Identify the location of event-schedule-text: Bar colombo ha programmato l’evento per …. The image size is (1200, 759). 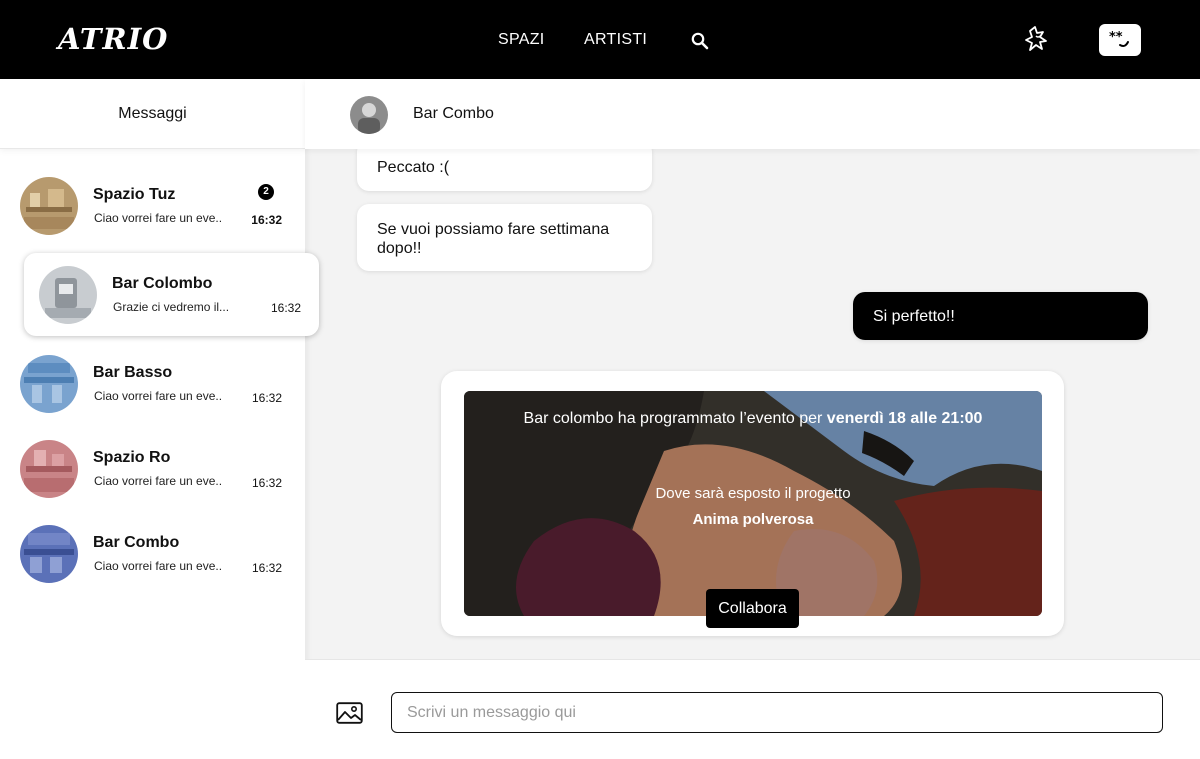
(753, 419).